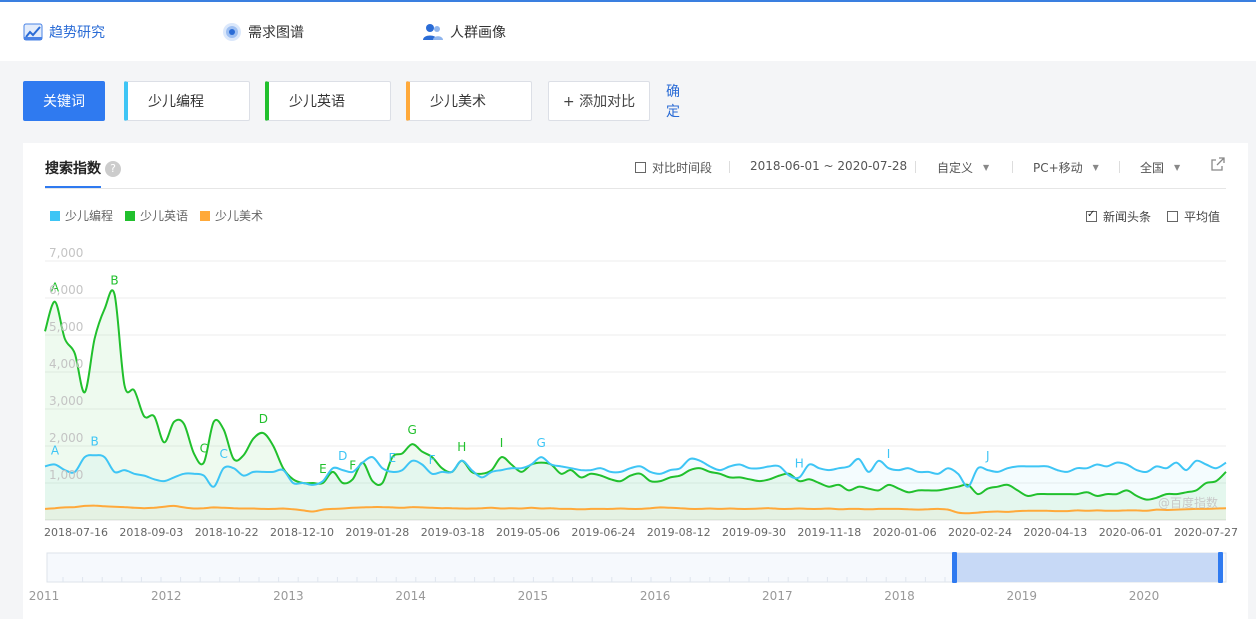  I want to click on time-range-overview: 2011 2012 2013 2014 2015 2016 2017 2018 2019 2020, so click(628, 577).